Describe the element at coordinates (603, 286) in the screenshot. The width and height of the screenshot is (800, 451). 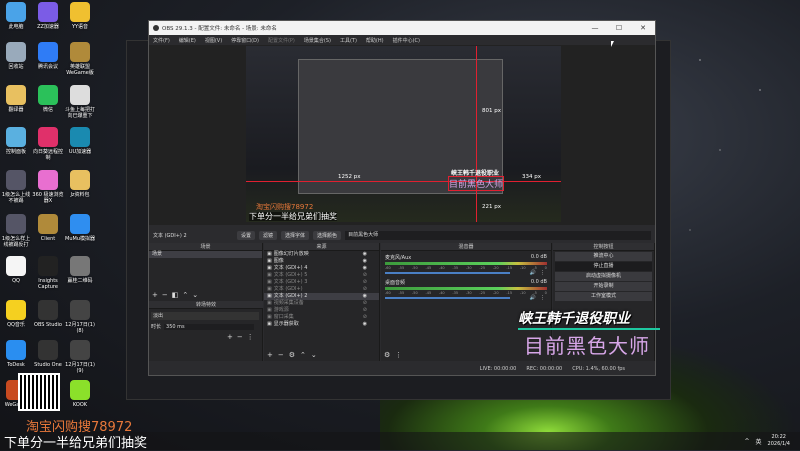
I see `start-recording-button: 开始录制` at that location.